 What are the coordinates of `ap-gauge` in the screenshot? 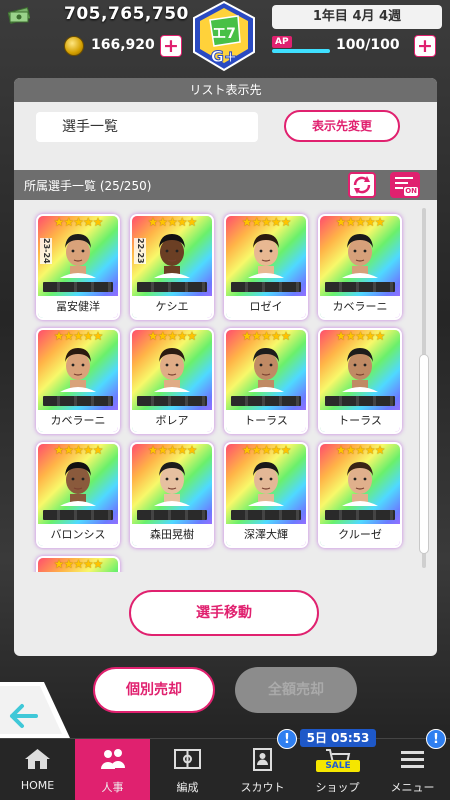 It's located at (301, 51).